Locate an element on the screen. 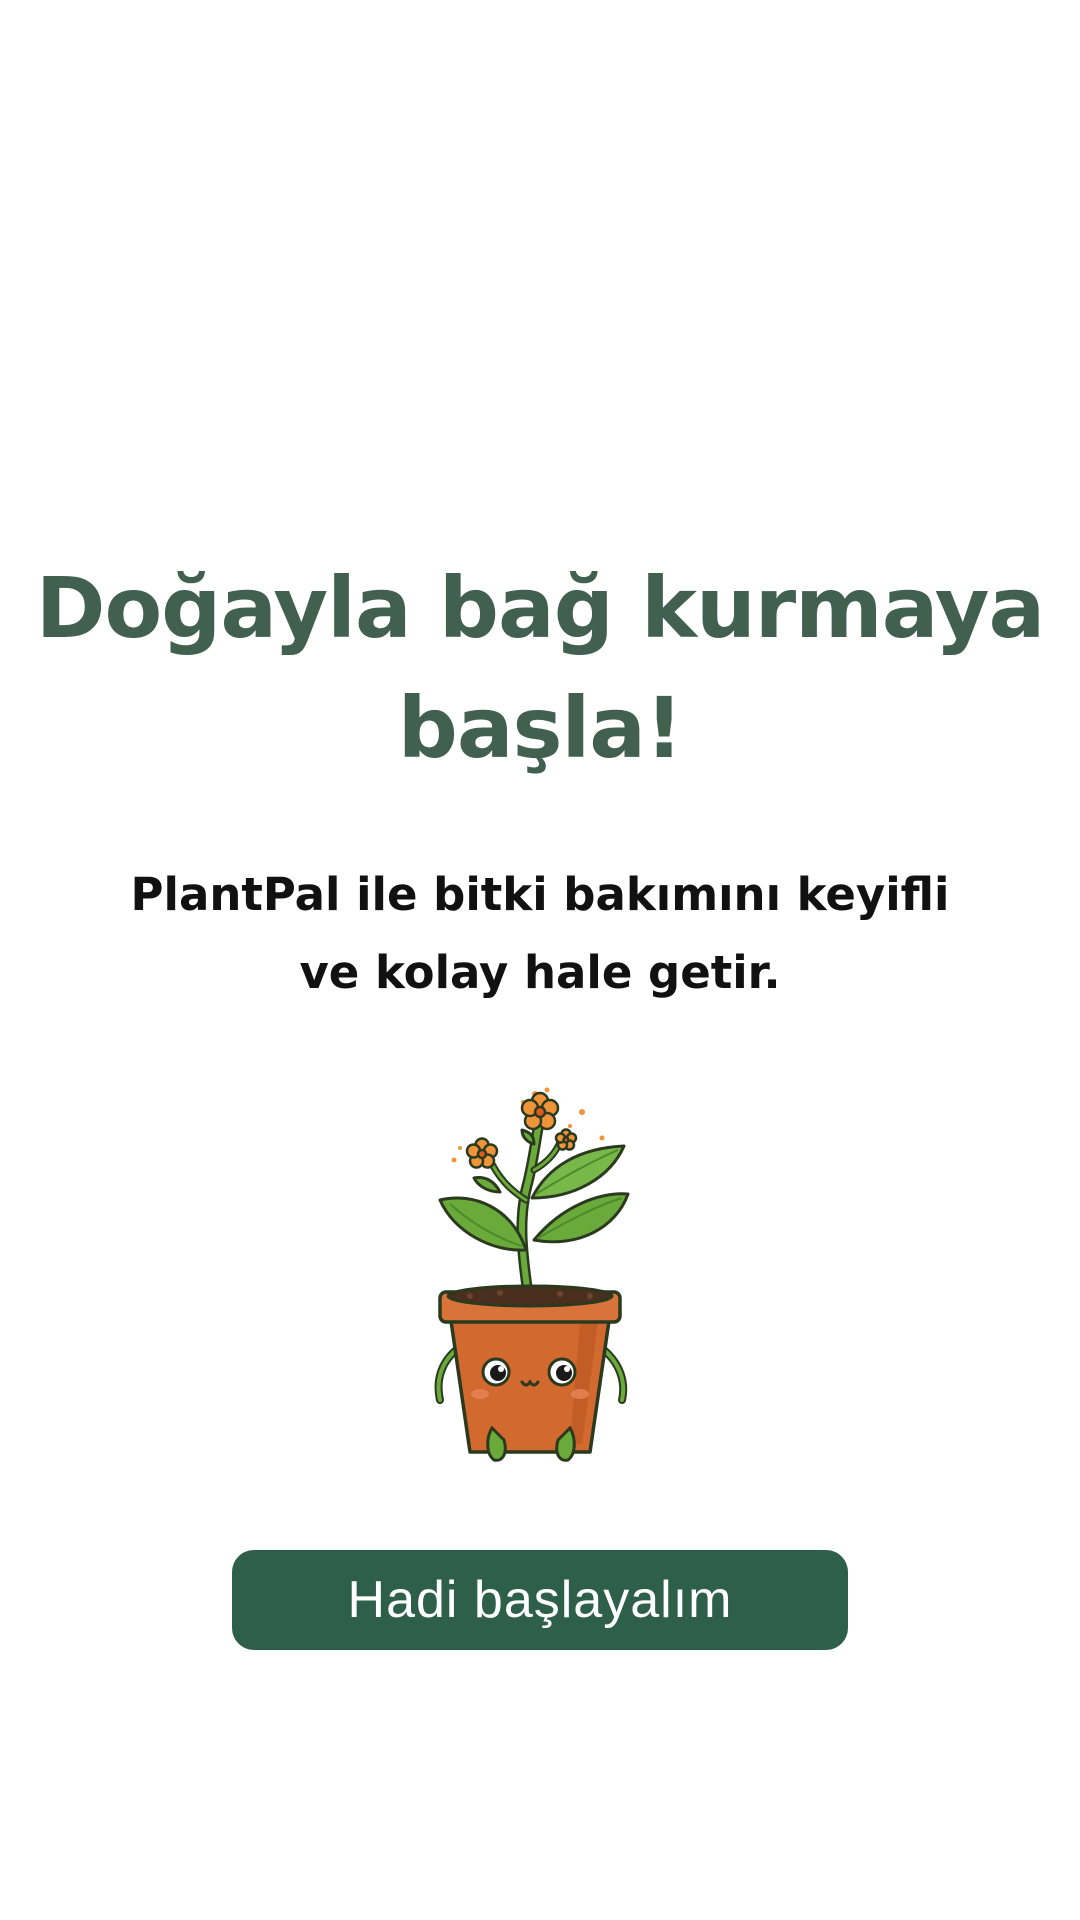 This screenshot has height=1920, width=1080. headline: Doğayla bağ kurmaya başla! is located at coordinates (540, 668).